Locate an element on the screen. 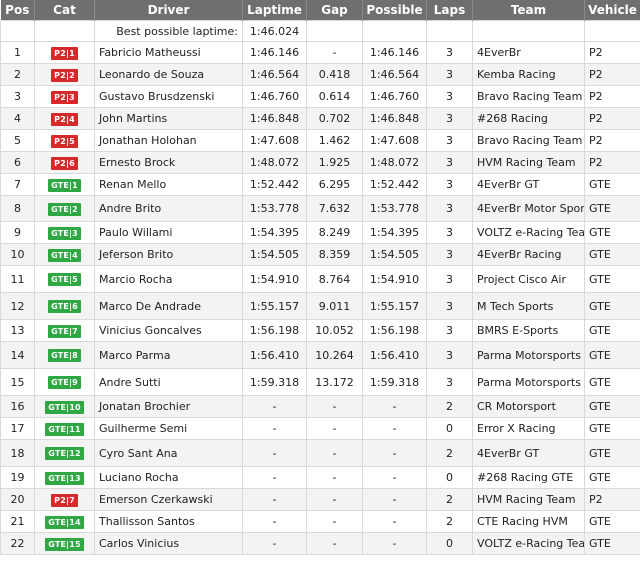 The image size is (640, 583). header-pos: Pos is located at coordinates (17, 10).